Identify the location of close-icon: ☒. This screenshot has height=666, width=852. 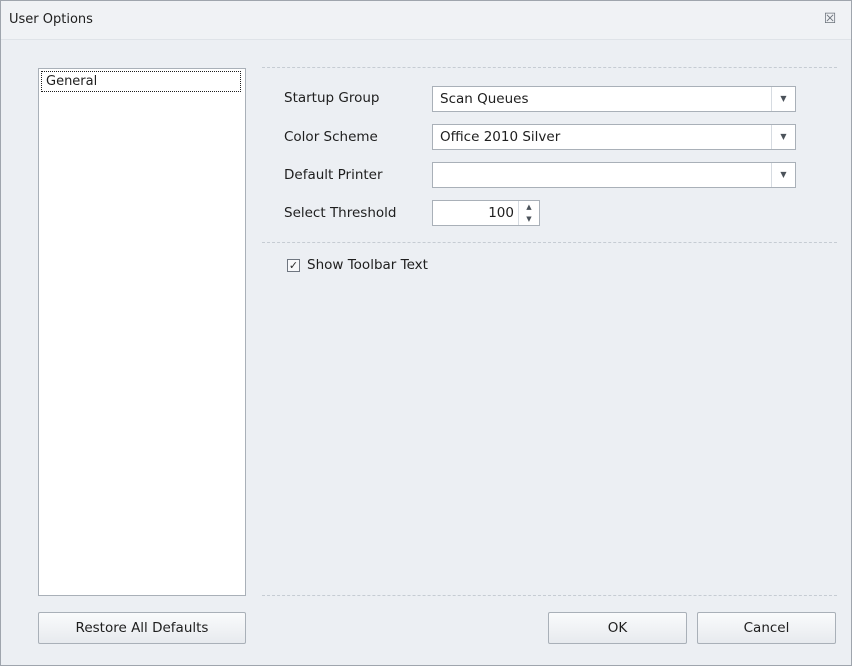
(830, 19).